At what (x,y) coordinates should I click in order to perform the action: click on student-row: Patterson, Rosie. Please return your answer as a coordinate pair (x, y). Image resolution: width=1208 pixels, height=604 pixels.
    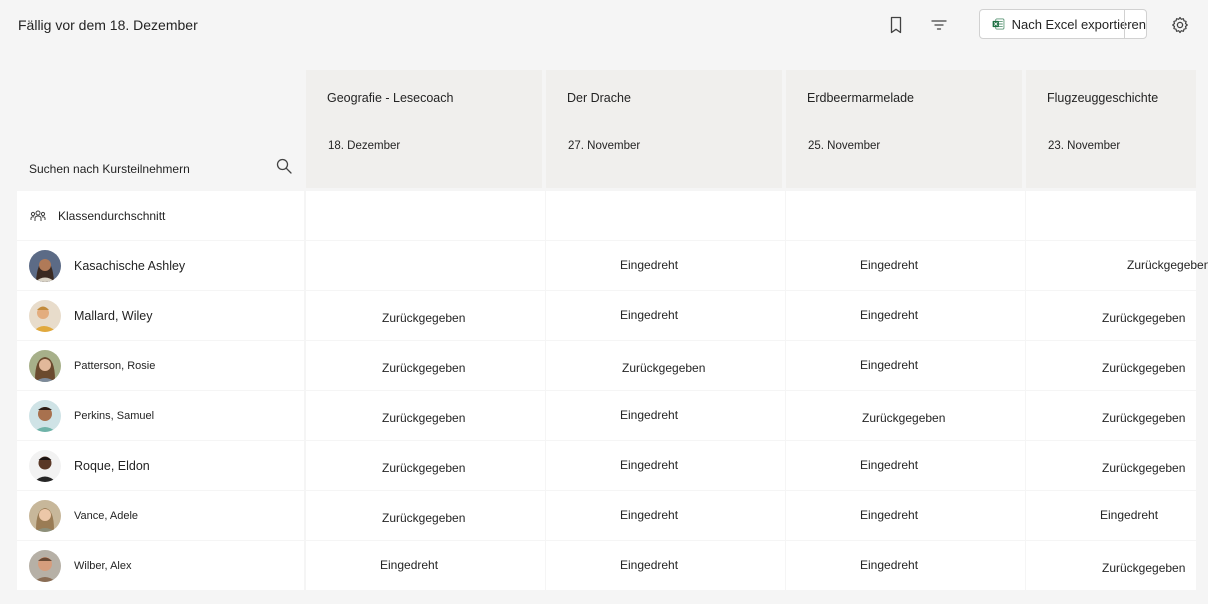
    Looking at the image, I should click on (160, 365).